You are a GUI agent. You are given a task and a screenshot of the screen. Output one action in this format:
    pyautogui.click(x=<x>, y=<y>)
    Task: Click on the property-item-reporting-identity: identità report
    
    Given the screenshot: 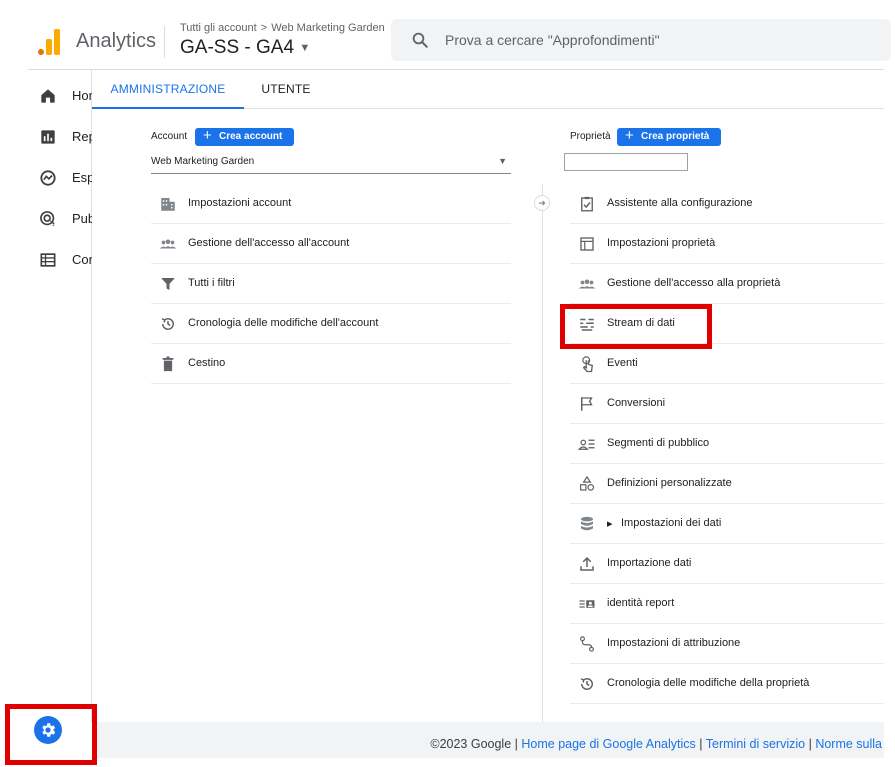 What is the action you would take?
    pyautogui.click(x=727, y=604)
    